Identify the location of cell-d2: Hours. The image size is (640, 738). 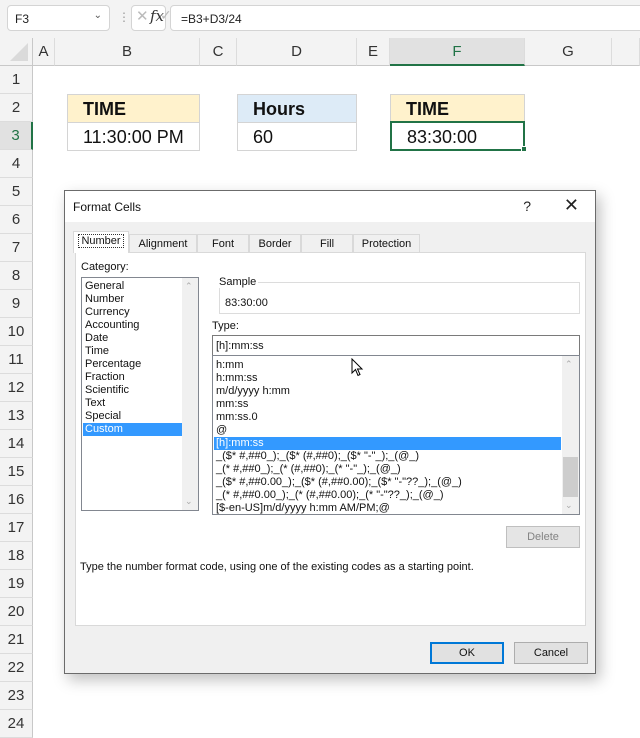
(297, 108).